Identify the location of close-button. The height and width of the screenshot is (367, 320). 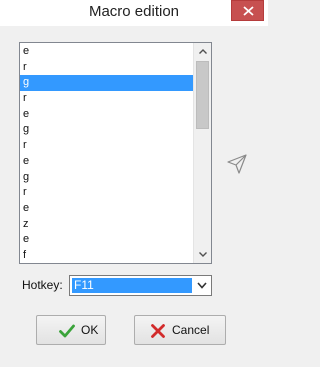
(247, 10).